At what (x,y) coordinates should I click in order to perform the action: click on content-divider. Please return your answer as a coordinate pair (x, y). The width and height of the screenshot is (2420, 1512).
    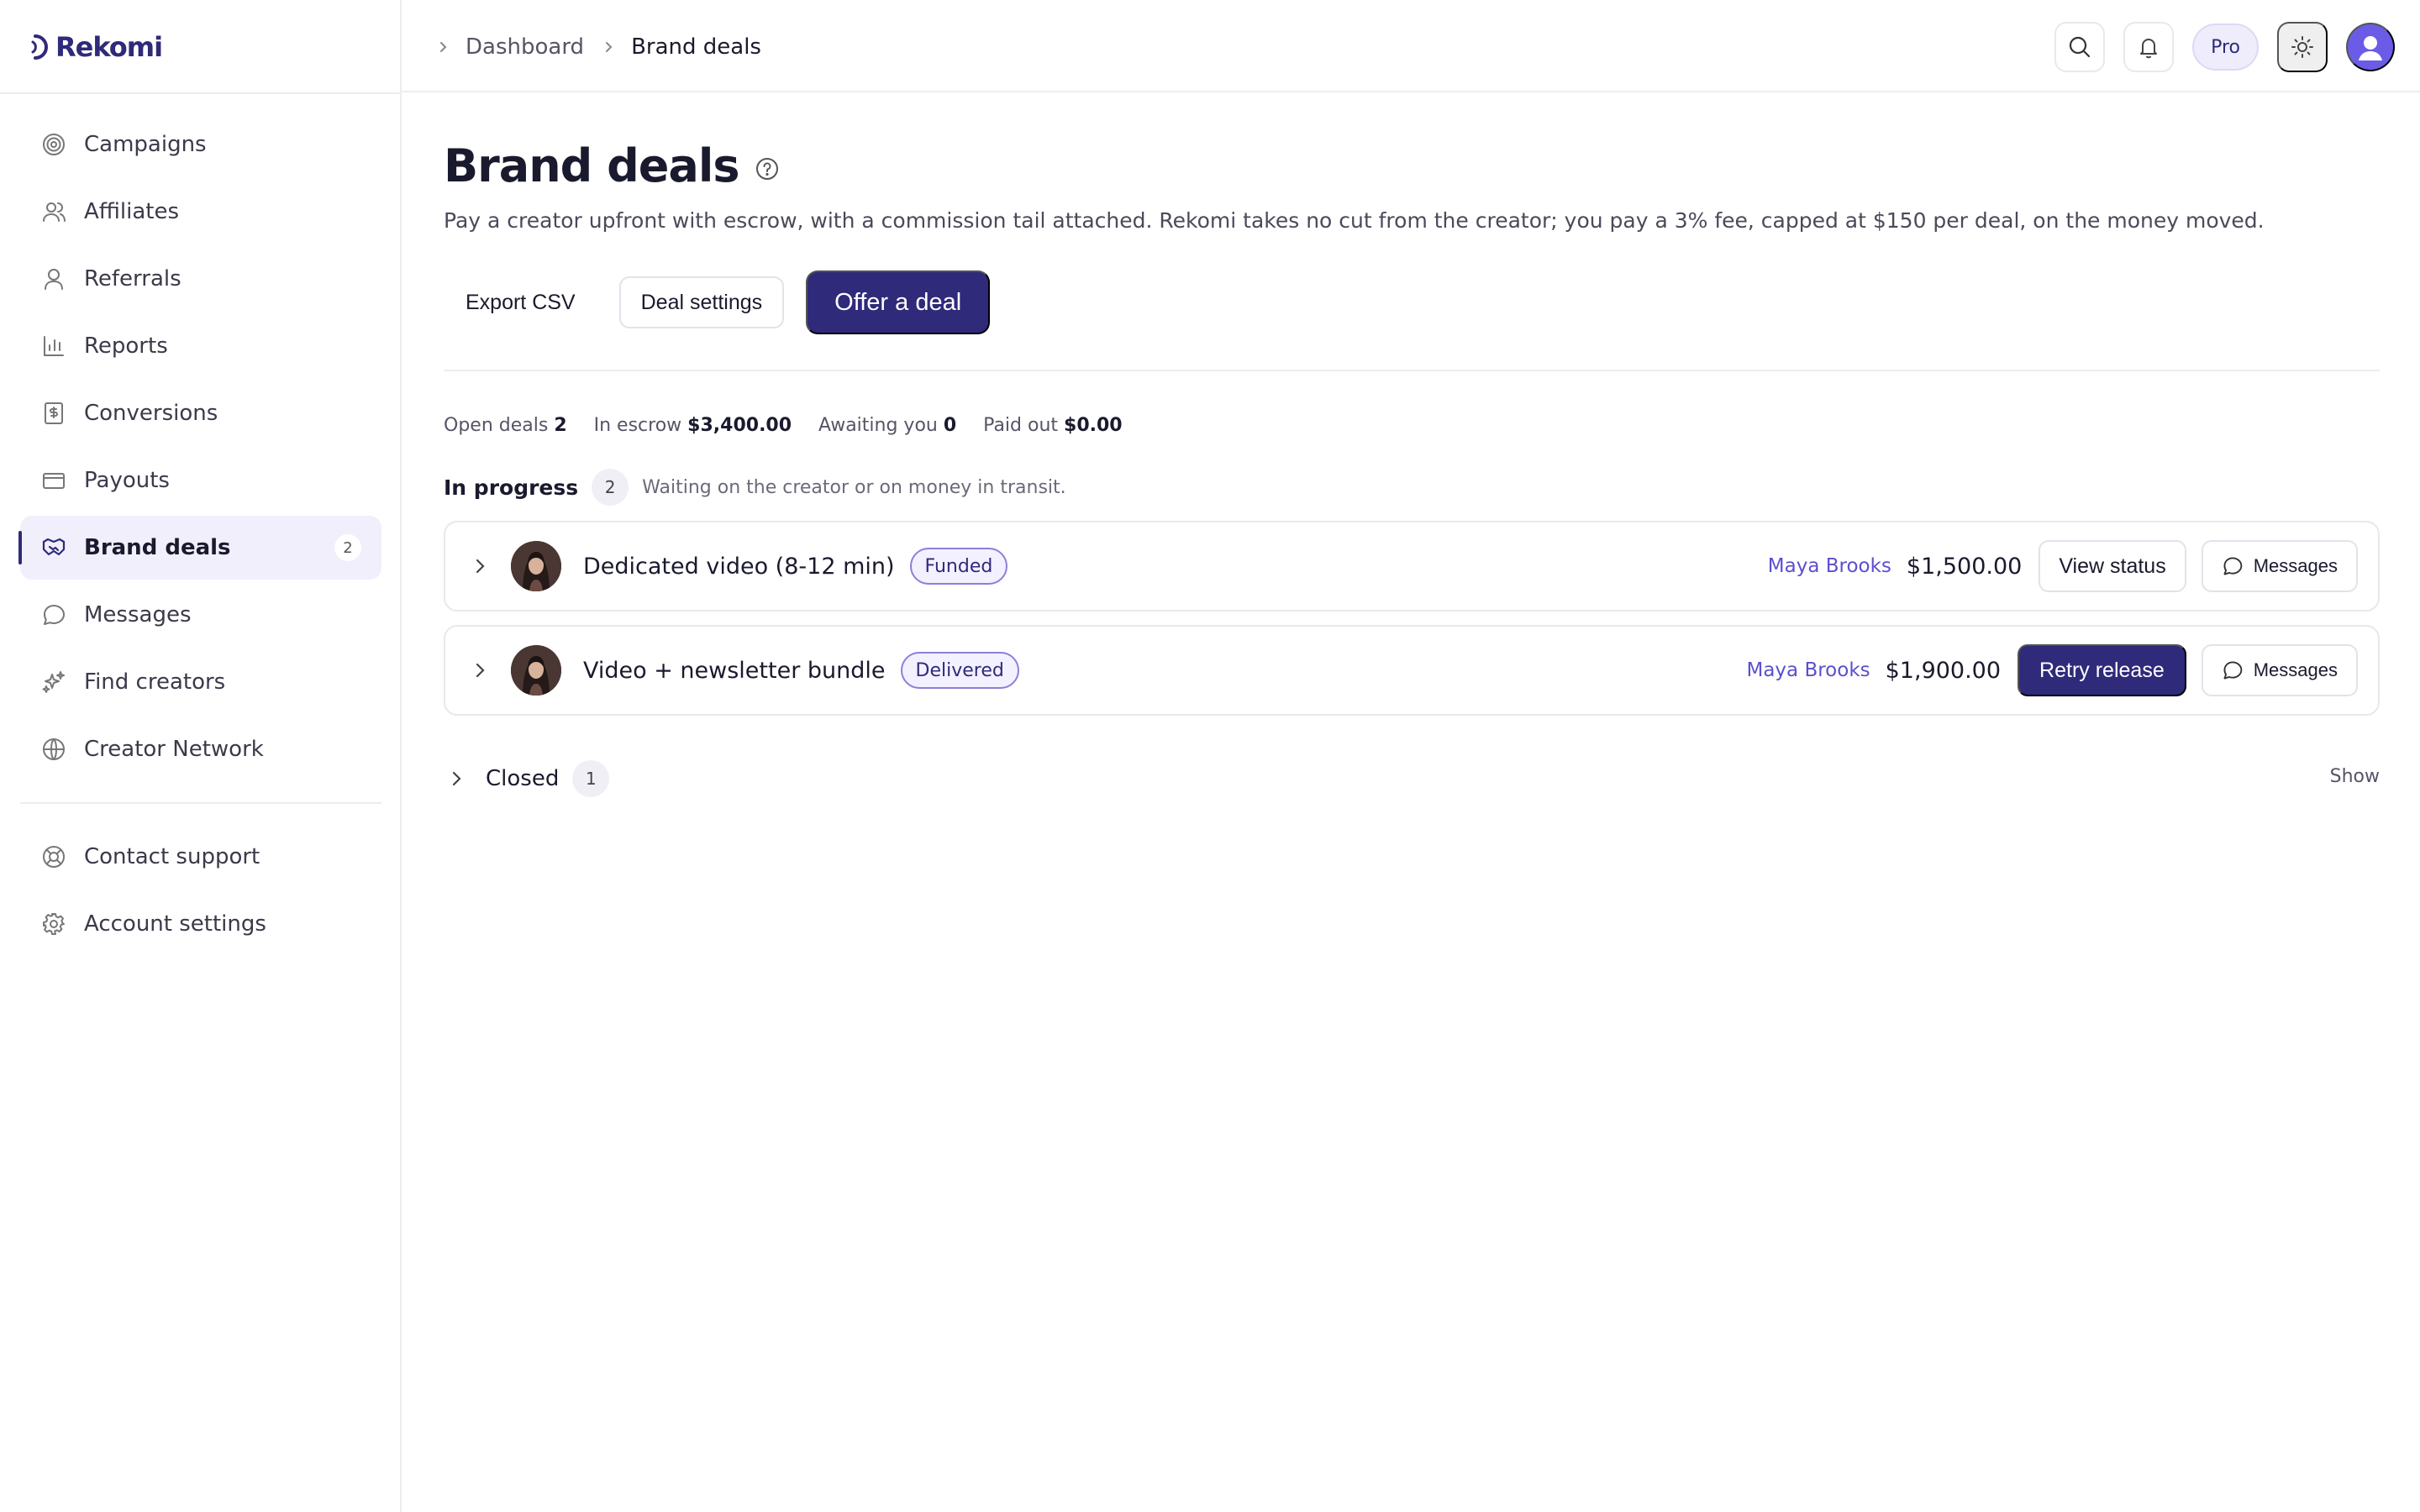
    Looking at the image, I should click on (1412, 370).